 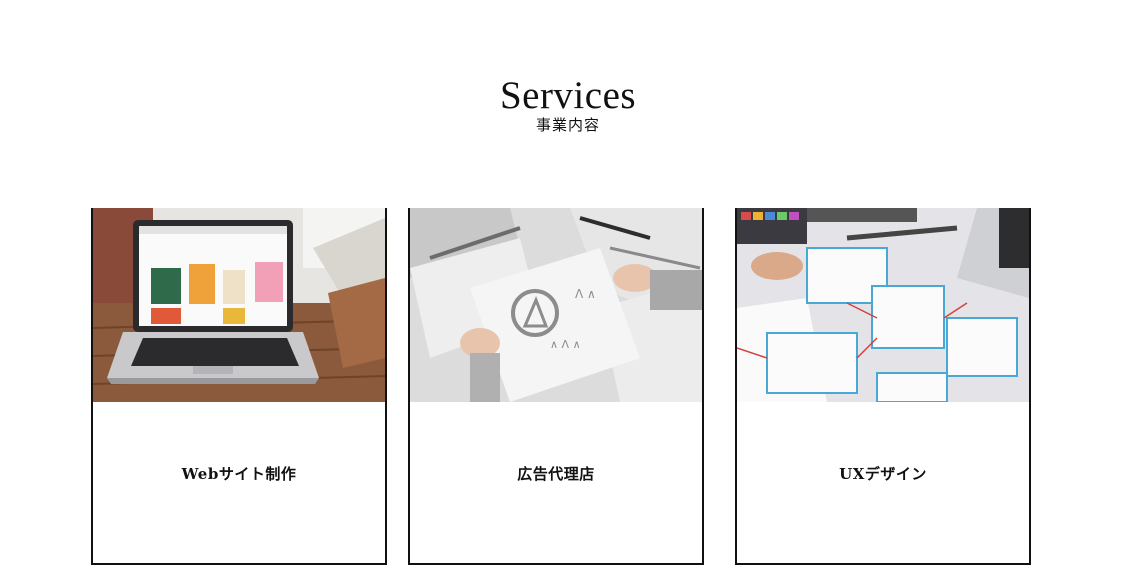 What do you see at coordinates (239, 474) in the screenshot?
I see `service-card-label: Webサイト制作` at bounding box center [239, 474].